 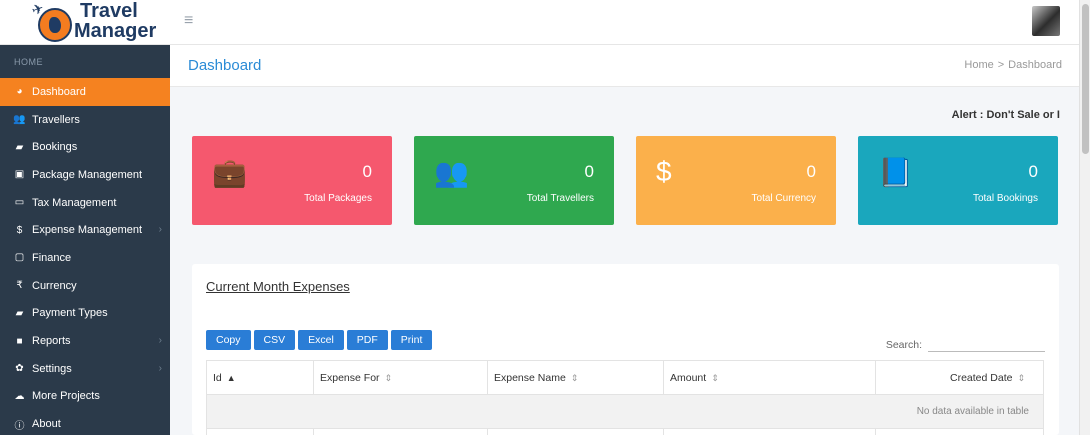 I want to click on sidebar-item-settings: ✿ Settings ›, so click(x=85, y=369).